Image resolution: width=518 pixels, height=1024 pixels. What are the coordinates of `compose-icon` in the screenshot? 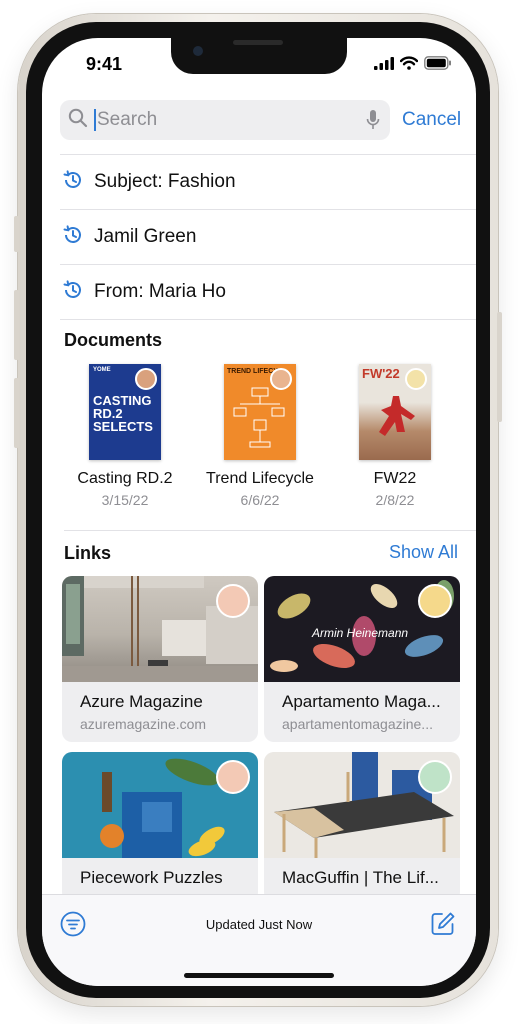 It's located at (443, 926).